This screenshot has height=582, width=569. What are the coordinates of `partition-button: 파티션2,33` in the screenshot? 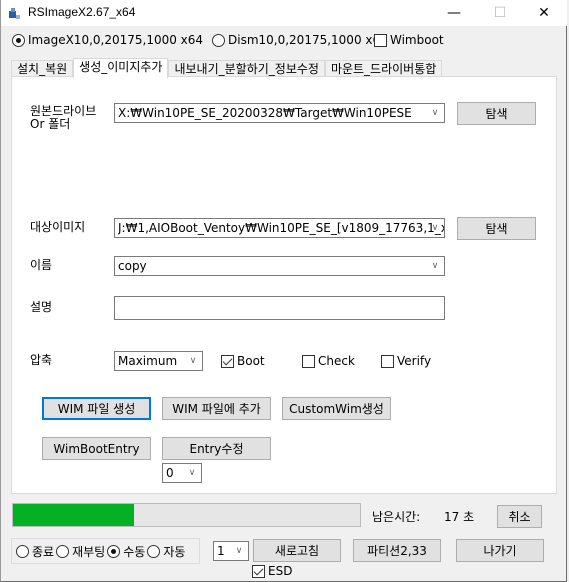 It's located at (397, 550).